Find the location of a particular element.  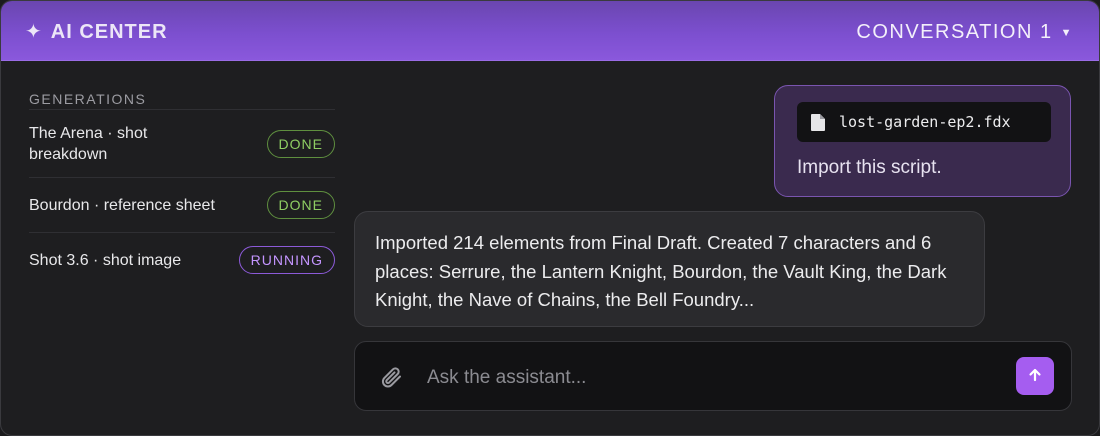

send-button is located at coordinates (1035, 376).